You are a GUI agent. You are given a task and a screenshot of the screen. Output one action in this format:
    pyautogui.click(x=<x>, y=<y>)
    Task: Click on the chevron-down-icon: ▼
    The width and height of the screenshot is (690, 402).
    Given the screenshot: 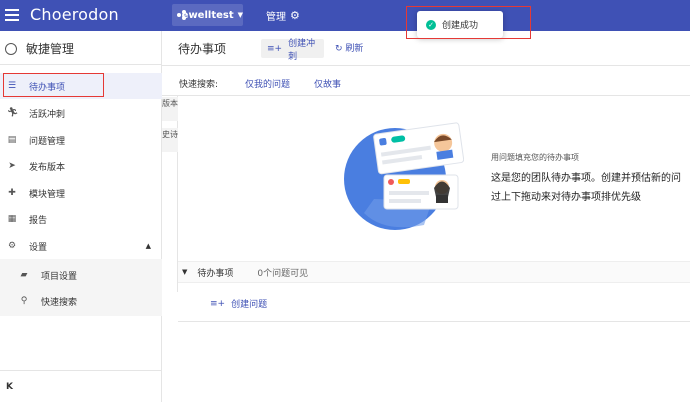 What is the action you would take?
    pyautogui.click(x=240, y=15)
    